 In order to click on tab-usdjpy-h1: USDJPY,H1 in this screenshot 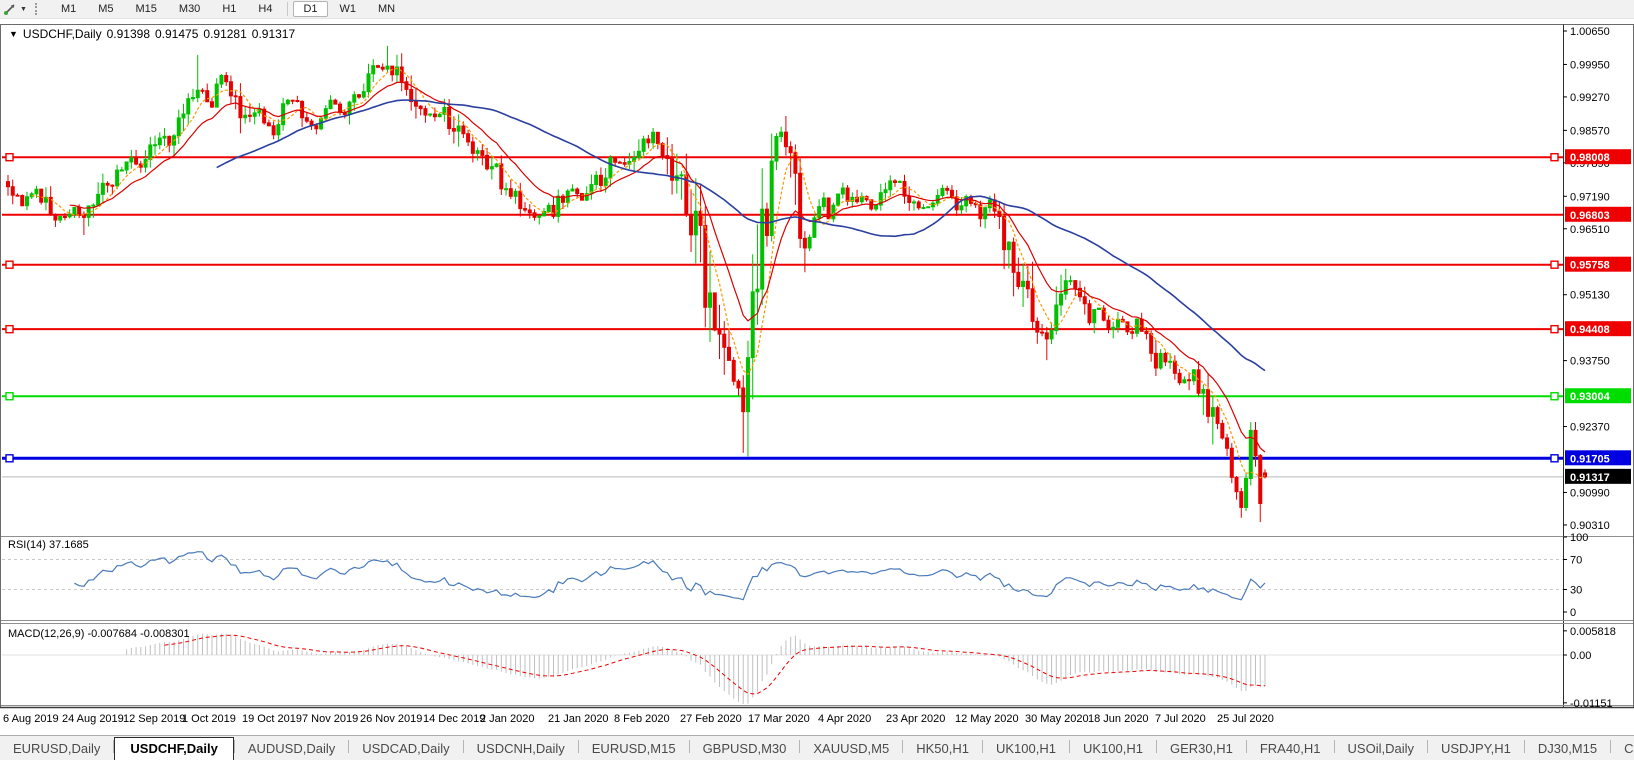, I will do `click(1476, 749)`.